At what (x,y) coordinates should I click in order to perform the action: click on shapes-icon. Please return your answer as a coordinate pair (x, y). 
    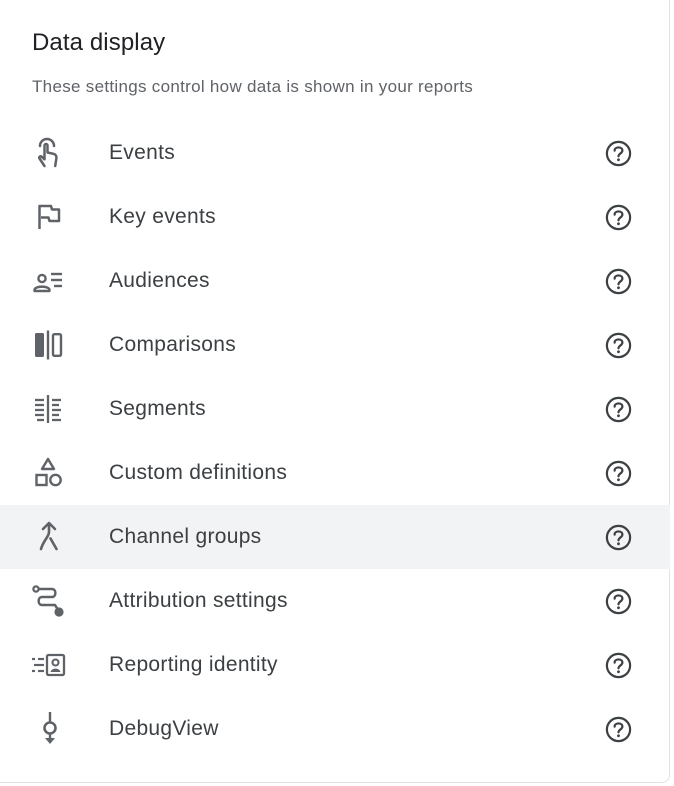
    Looking at the image, I should click on (48, 473).